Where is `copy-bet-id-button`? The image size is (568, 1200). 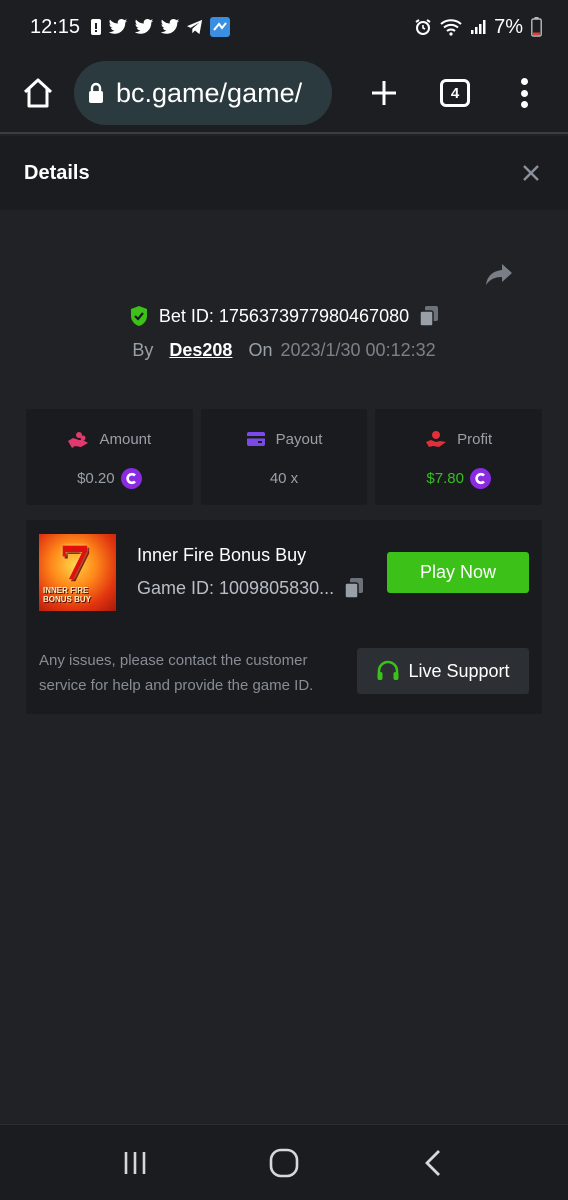 copy-bet-id-button is located at coordinates (429, 316).